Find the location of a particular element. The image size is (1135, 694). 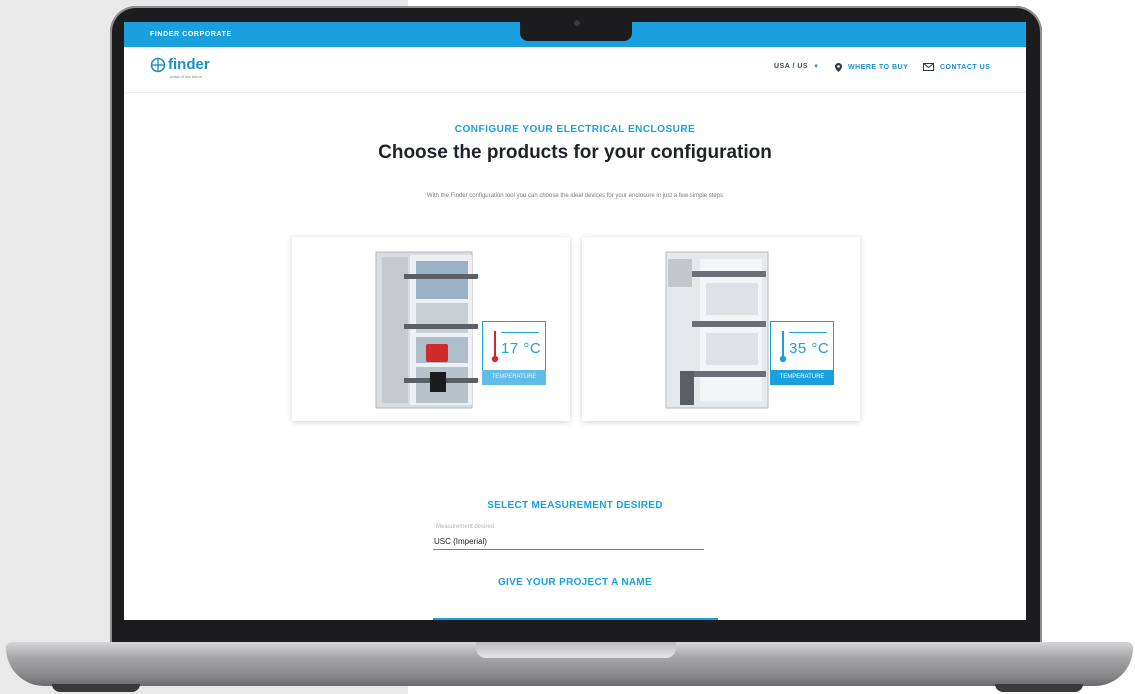

location-pin-icon is located at coordinates (838, 67).